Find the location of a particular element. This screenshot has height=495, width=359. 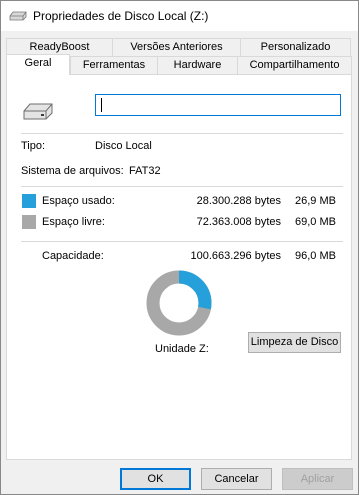

drive-icon-large is located at coordinates (38, 111).